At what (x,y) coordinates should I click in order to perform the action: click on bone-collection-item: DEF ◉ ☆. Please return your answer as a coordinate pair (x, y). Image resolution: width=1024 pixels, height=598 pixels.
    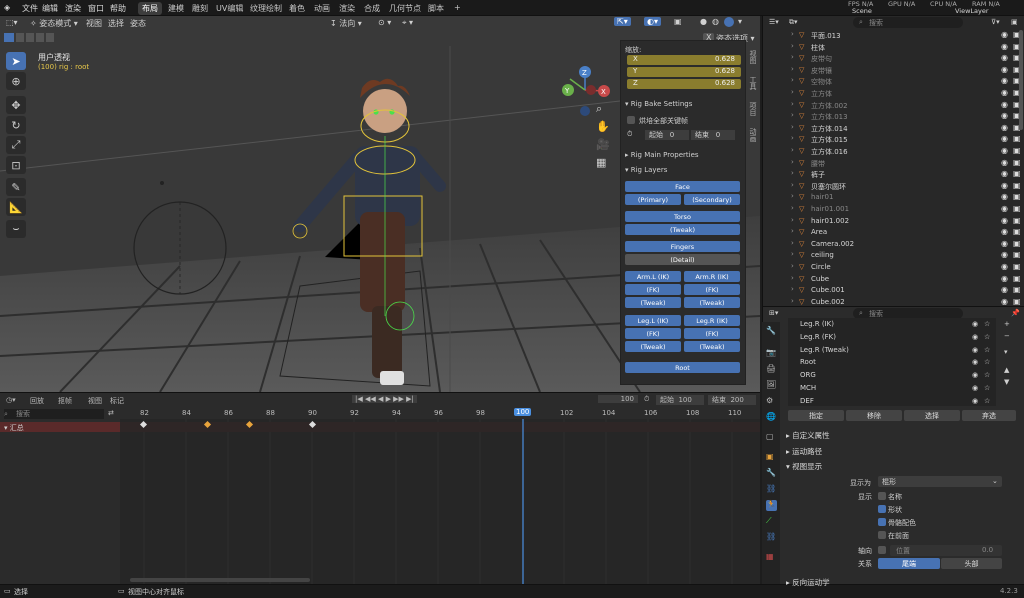
    Looking at the image, I should click on (900, 401).